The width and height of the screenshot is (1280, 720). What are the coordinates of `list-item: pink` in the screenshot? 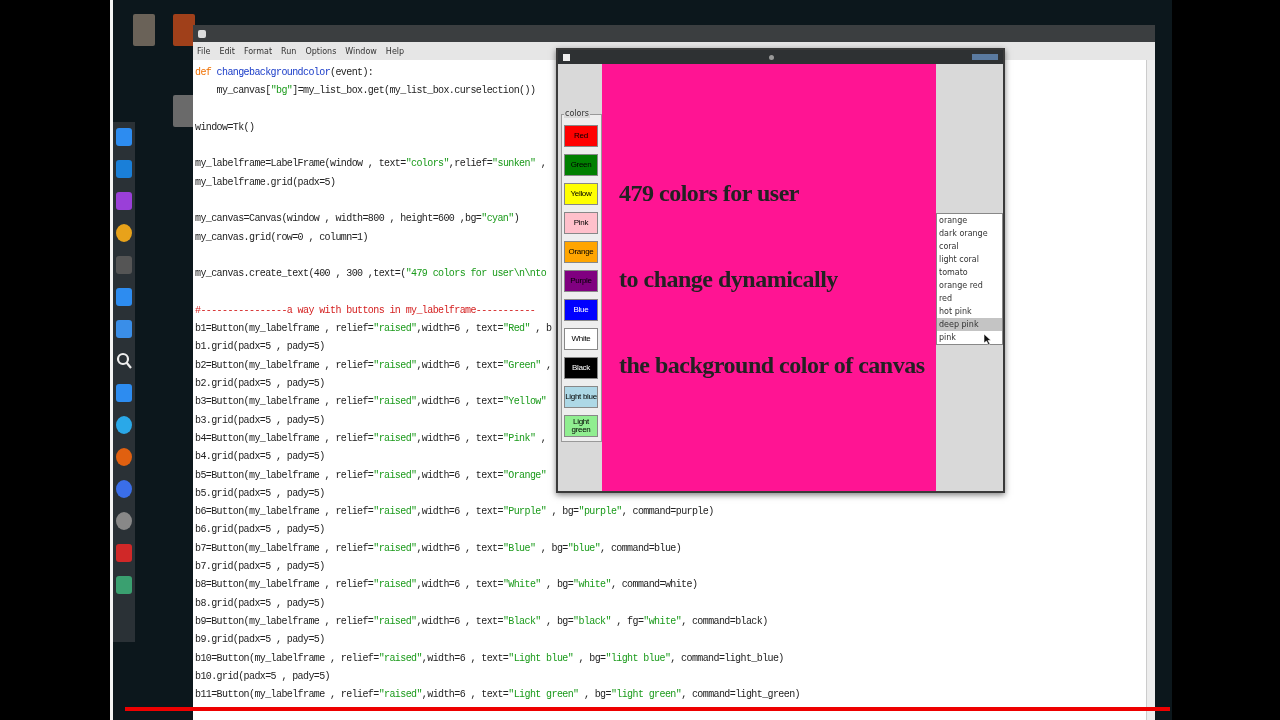 It's located at (969, 337).